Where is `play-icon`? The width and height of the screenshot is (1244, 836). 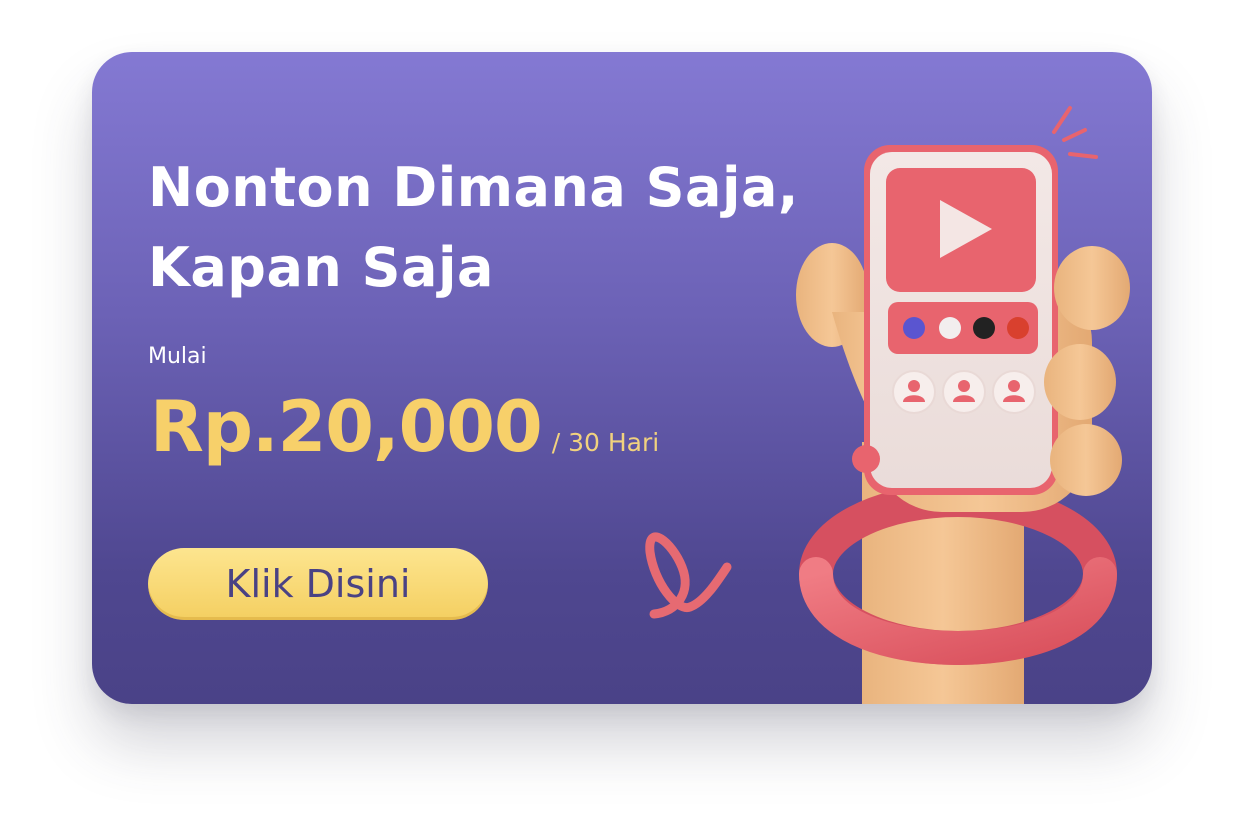
play-icon is located at coordinates (966, 229).